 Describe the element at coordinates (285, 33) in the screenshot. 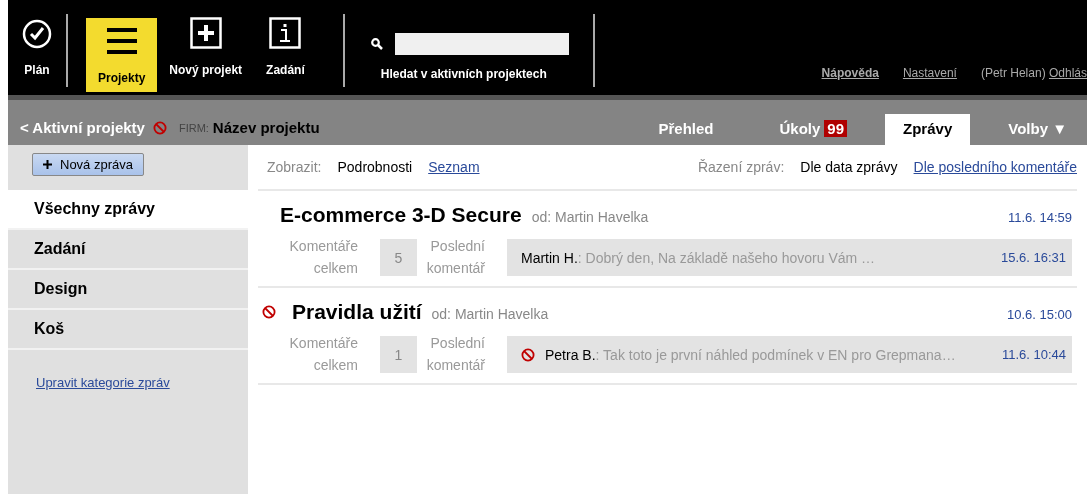

I see `info-box-icon` at that location.